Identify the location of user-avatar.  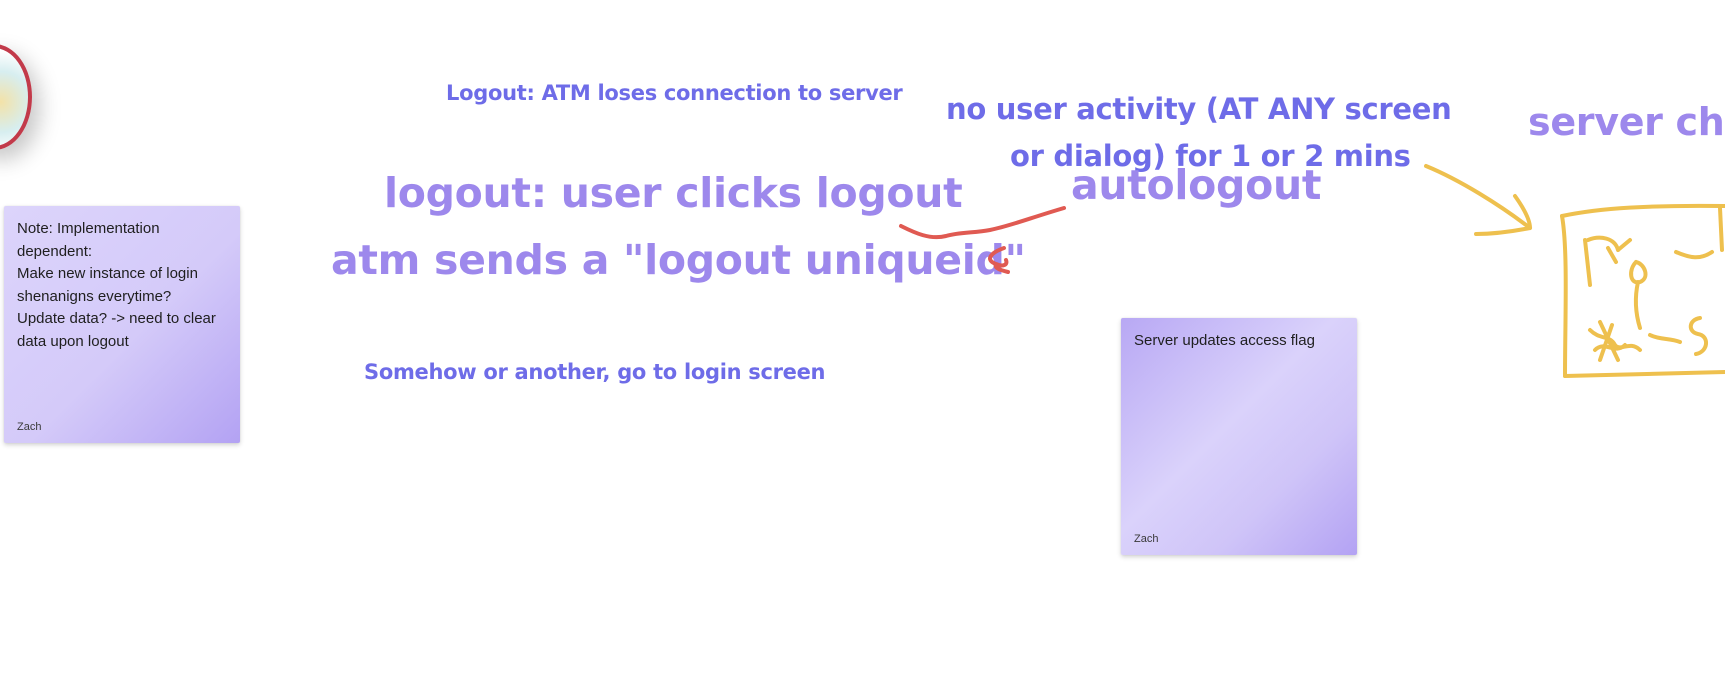
(16, 97).